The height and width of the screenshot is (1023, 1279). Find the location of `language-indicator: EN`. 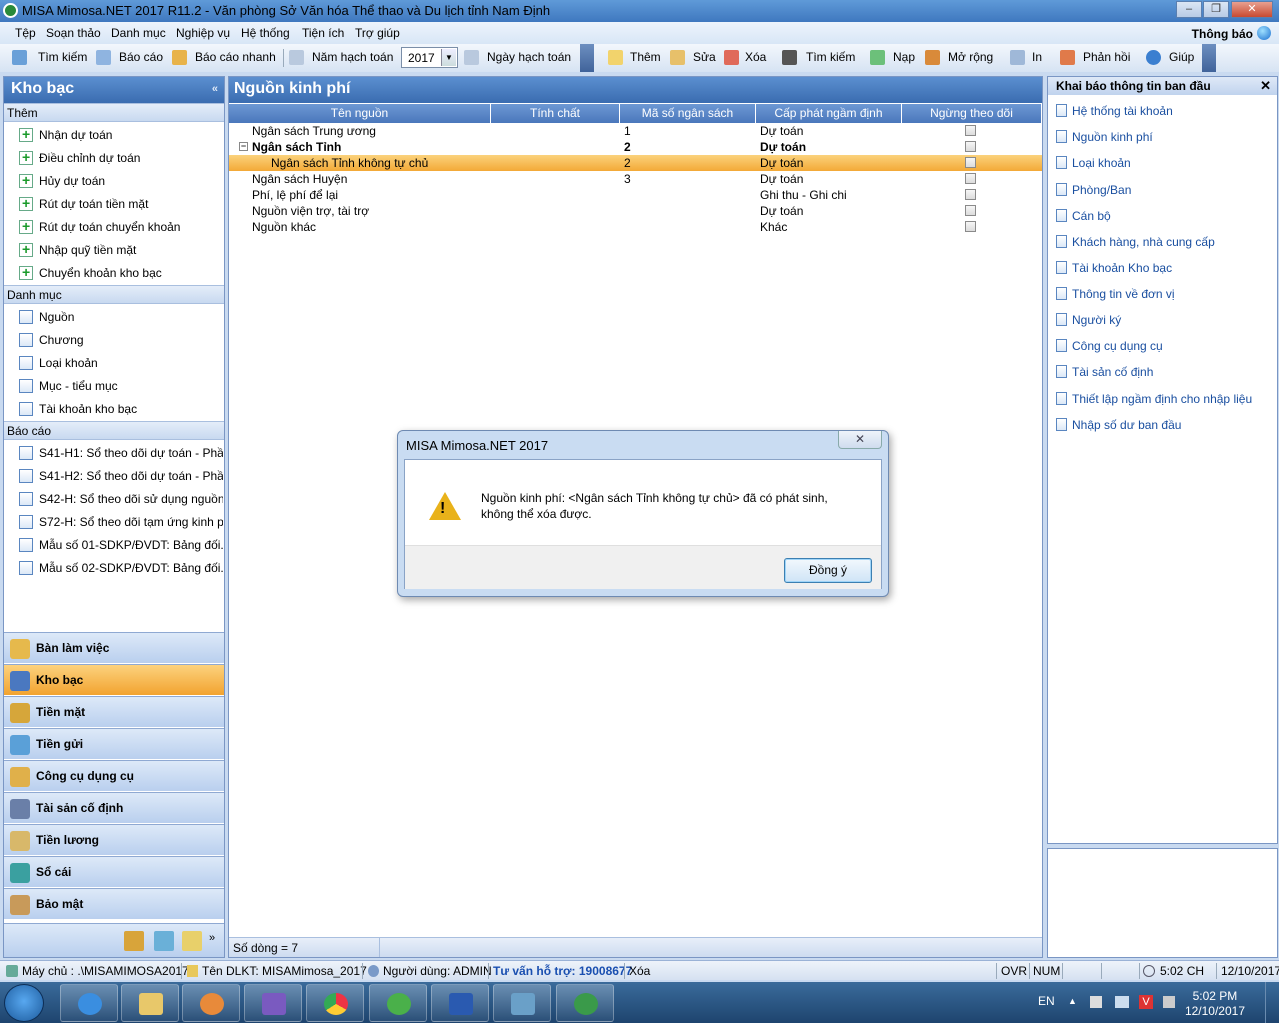

language-indicator: EN is located at coordinates (1046, 1001).